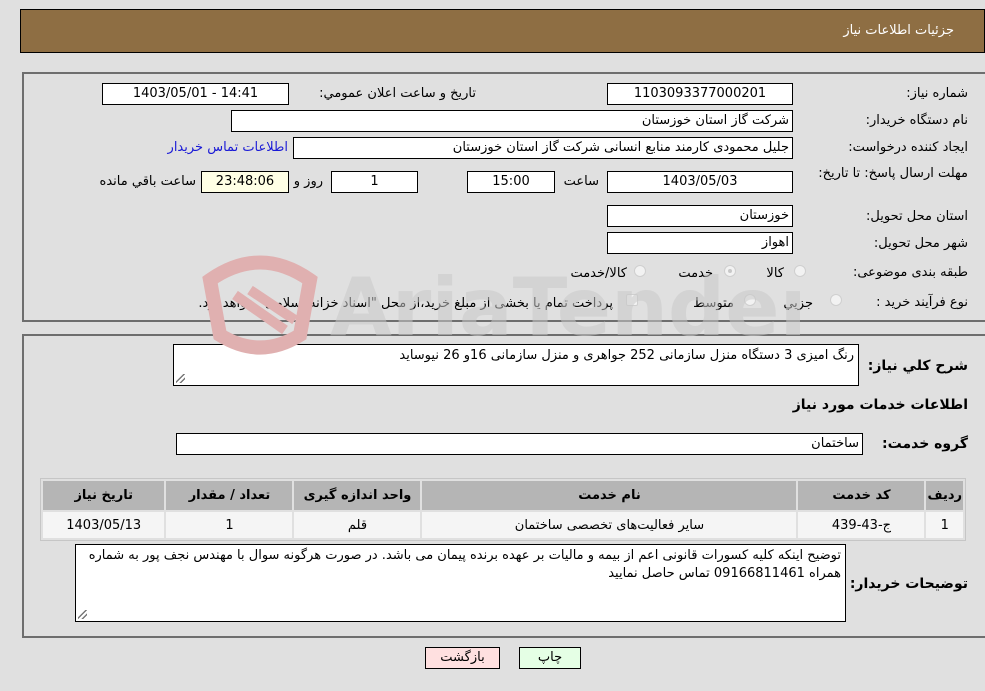 The image size is (985, 691). Describe the element at coordinates (880, 405) in the screenshot. I see `services-heading: اطلاعات خدمات مورد نیاز` at that location.